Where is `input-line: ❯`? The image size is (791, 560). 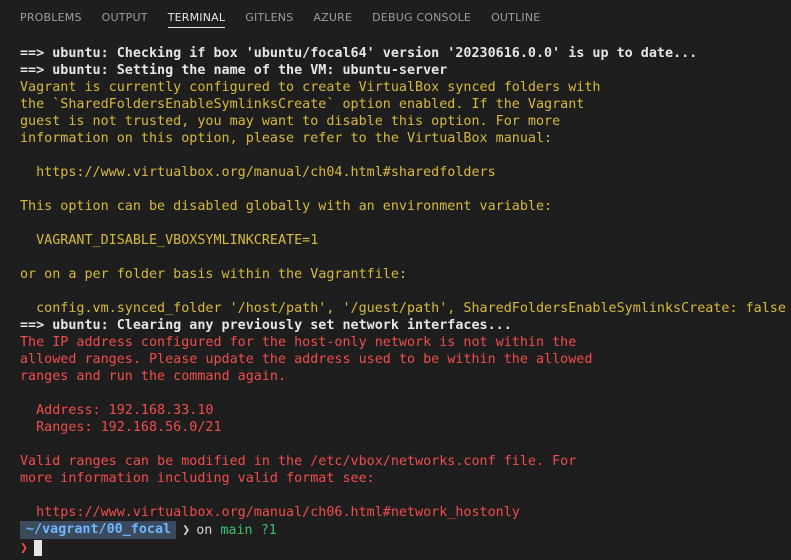 input-line: ❯ is located at coordinates (31, 548).